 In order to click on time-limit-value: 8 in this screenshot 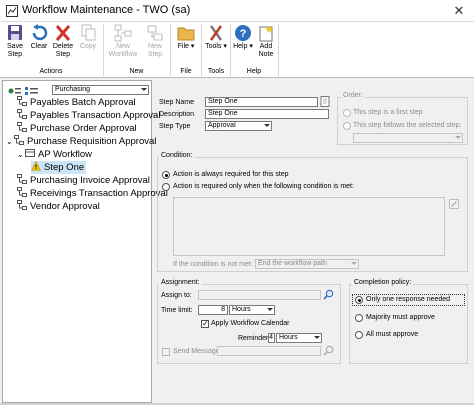, I will do `click(213, 310)`.